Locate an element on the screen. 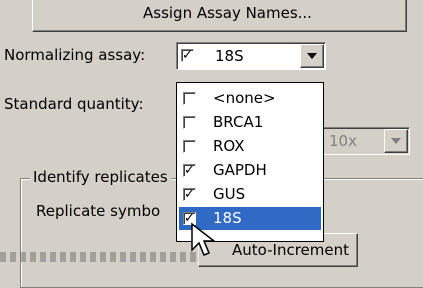  dilution-dropdown-button is located at coordinates (396, 141).